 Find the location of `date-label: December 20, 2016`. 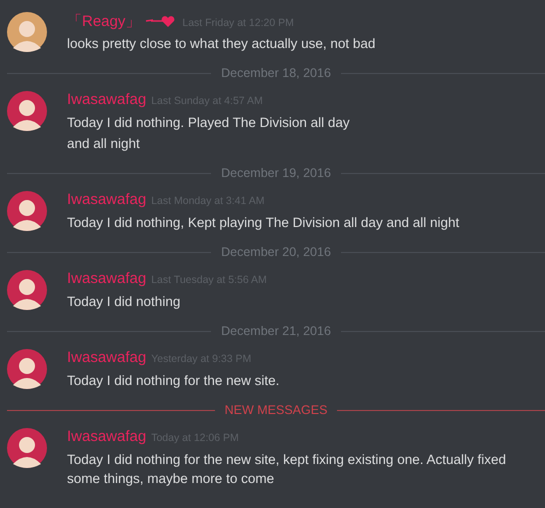

date-label: December 20, 2016 is located at coordinates (276, 252).